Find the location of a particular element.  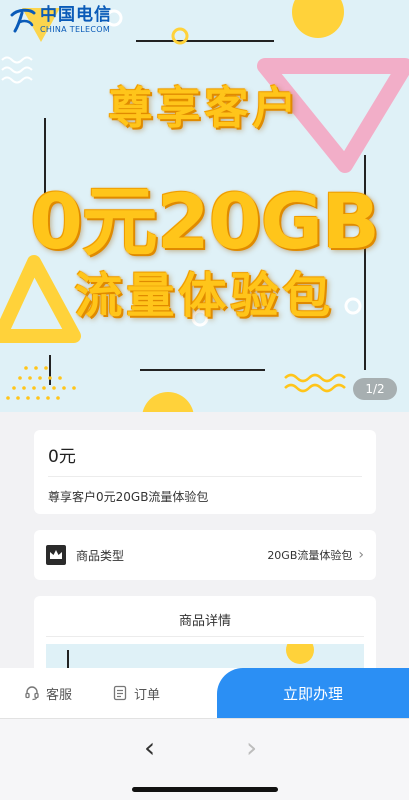

bottom-action-bar: 客服 订单 立即办理 is located at coordinates (204, 693).